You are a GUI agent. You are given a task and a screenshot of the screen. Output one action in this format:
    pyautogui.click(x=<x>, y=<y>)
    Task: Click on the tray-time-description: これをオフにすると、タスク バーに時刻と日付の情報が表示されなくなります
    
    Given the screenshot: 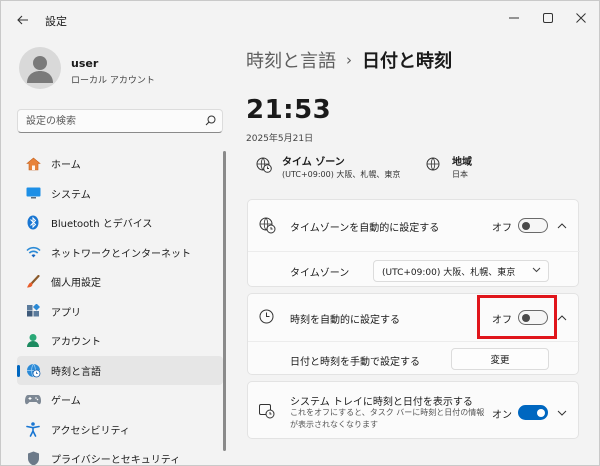 What is the action you would take?
    pyautogui.click(x=387, y=418)
    